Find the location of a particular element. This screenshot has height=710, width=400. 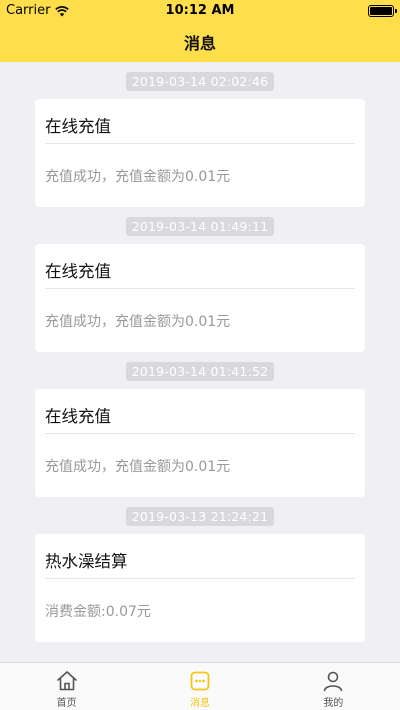

user-icon is located at coordinates (333, 681).